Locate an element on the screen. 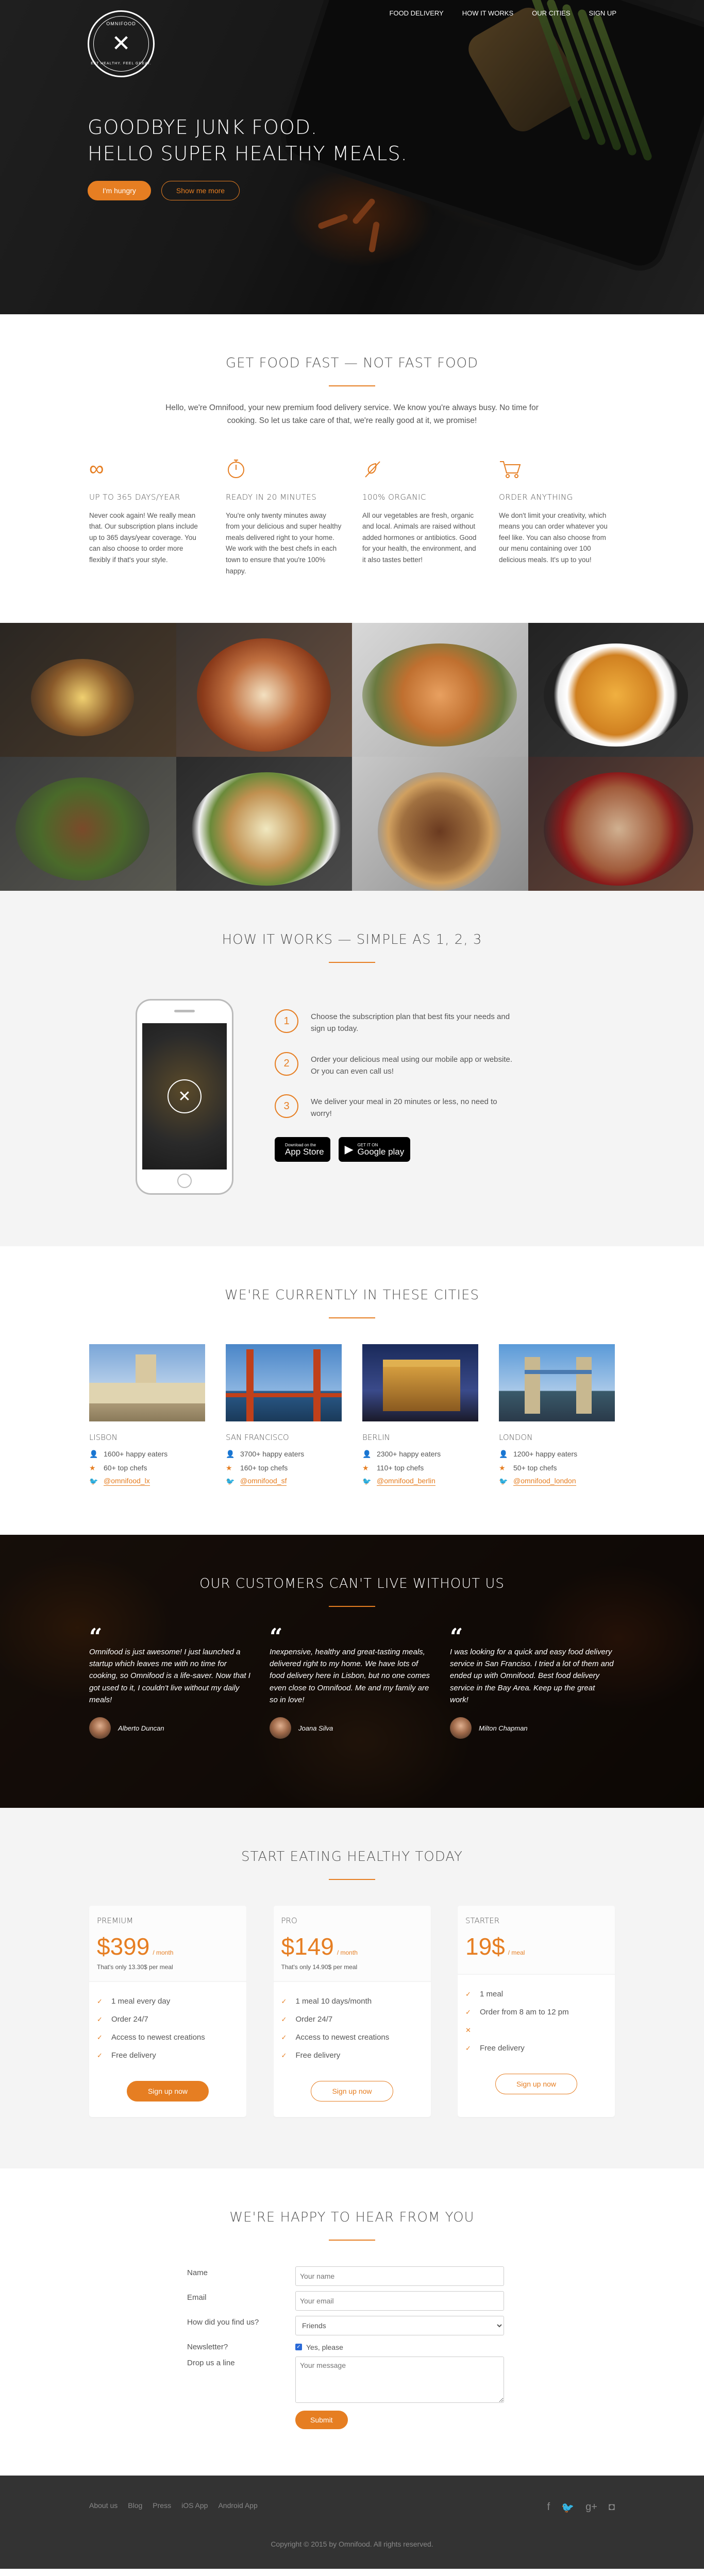 The width and height of the screenshot is (704, 2576). city-eaters: 2300+ happy eaters is located at coordinates (409, 1454).